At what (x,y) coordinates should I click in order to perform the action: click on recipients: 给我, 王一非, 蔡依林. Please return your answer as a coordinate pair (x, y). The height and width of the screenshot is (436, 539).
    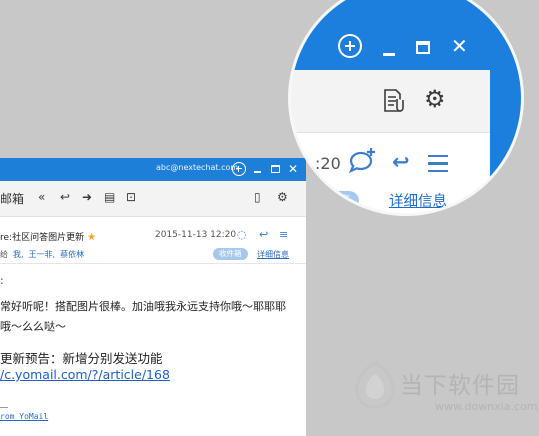
    Looking at the image, I should click on (42, 254).